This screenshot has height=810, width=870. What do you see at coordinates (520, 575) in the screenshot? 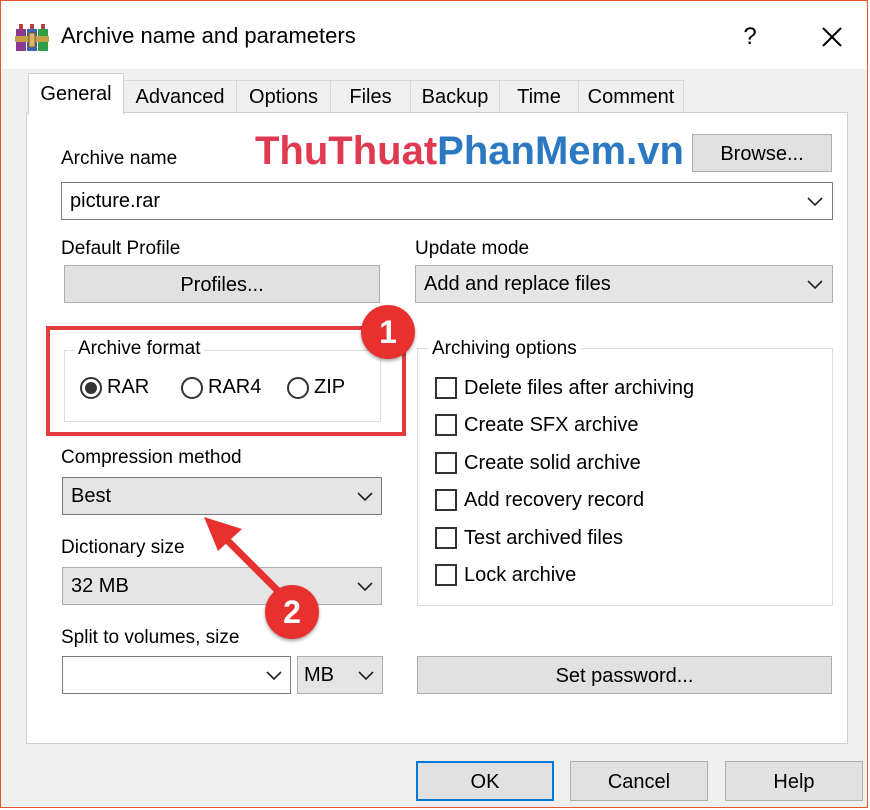
I see `checkbox-lock-archive-label: Lock archive` at bounding box center [520, 575].